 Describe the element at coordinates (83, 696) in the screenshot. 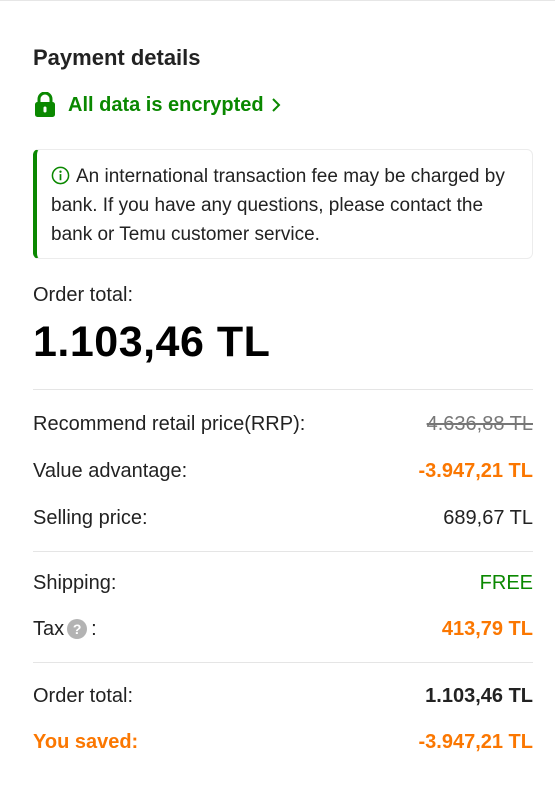

I see `final-total-label: Order total:` at that location.